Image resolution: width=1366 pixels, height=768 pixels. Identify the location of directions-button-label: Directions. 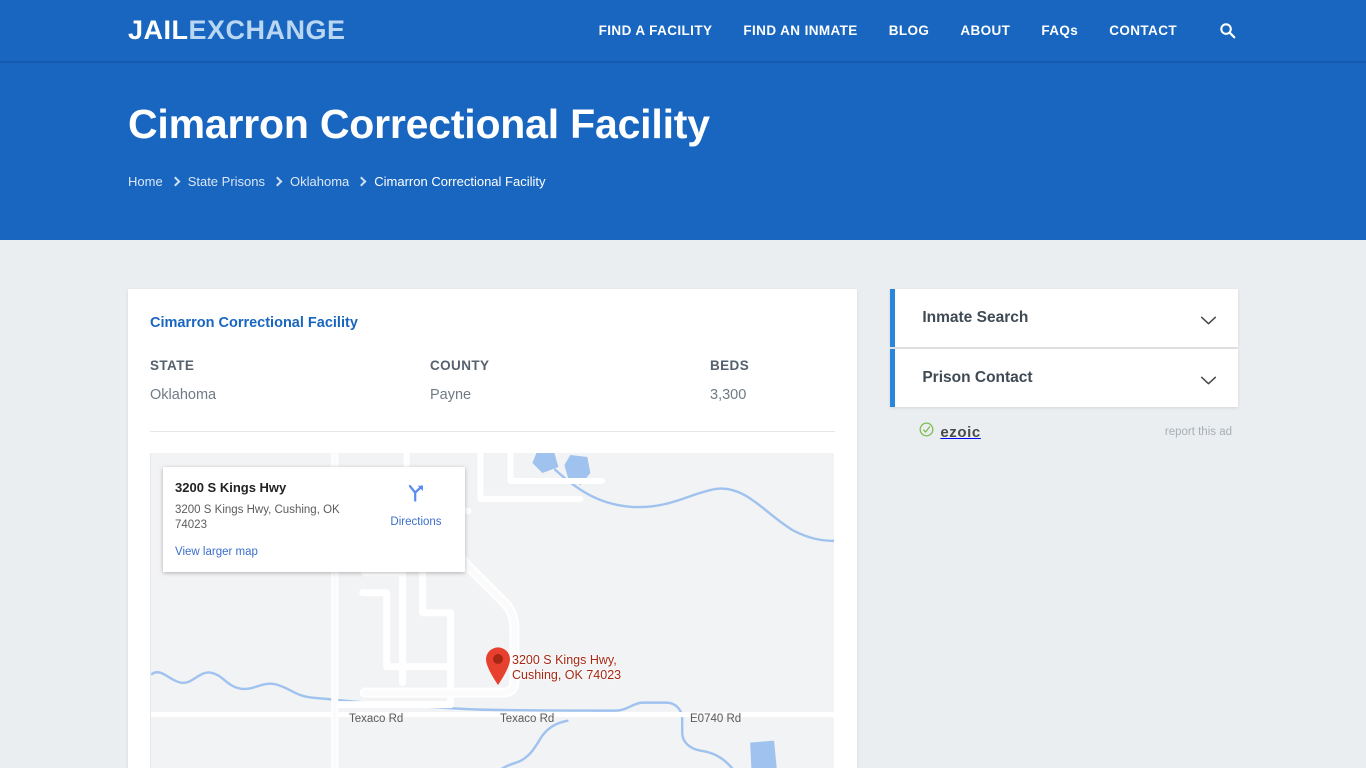
(416, 522).